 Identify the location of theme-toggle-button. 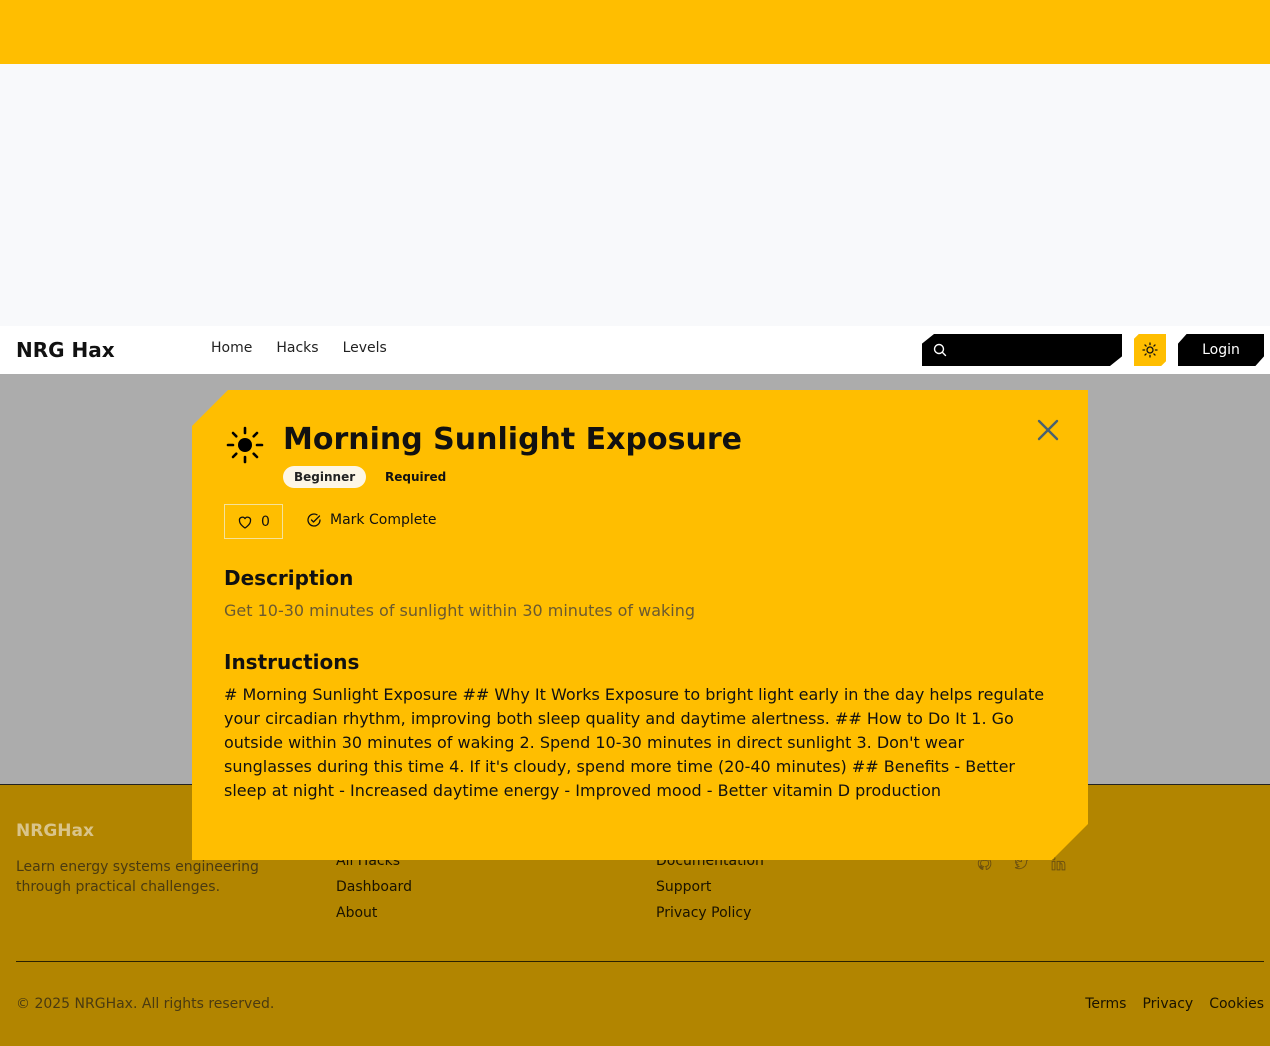
(1150, 350).